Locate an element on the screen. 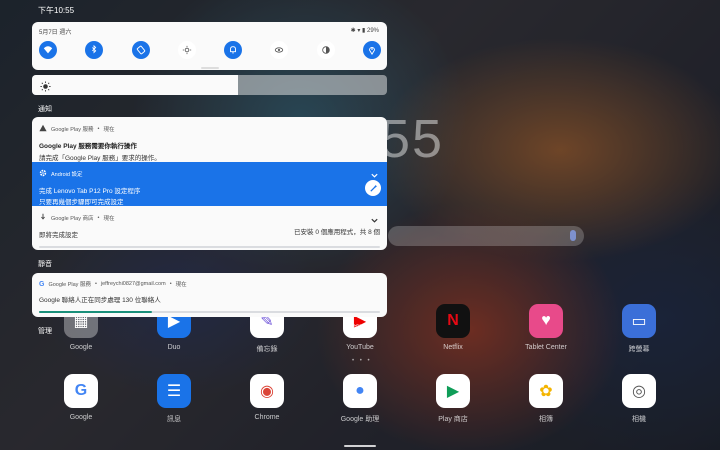  brightness-slider is located at coordinates (209, 85).